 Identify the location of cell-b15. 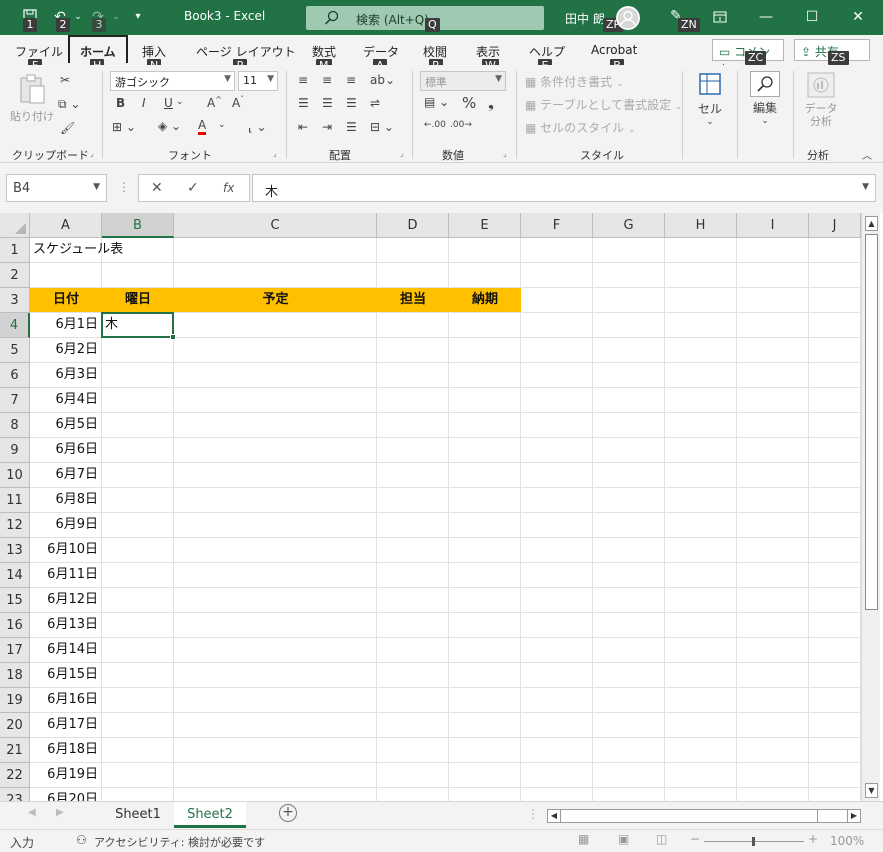
(138, 600).